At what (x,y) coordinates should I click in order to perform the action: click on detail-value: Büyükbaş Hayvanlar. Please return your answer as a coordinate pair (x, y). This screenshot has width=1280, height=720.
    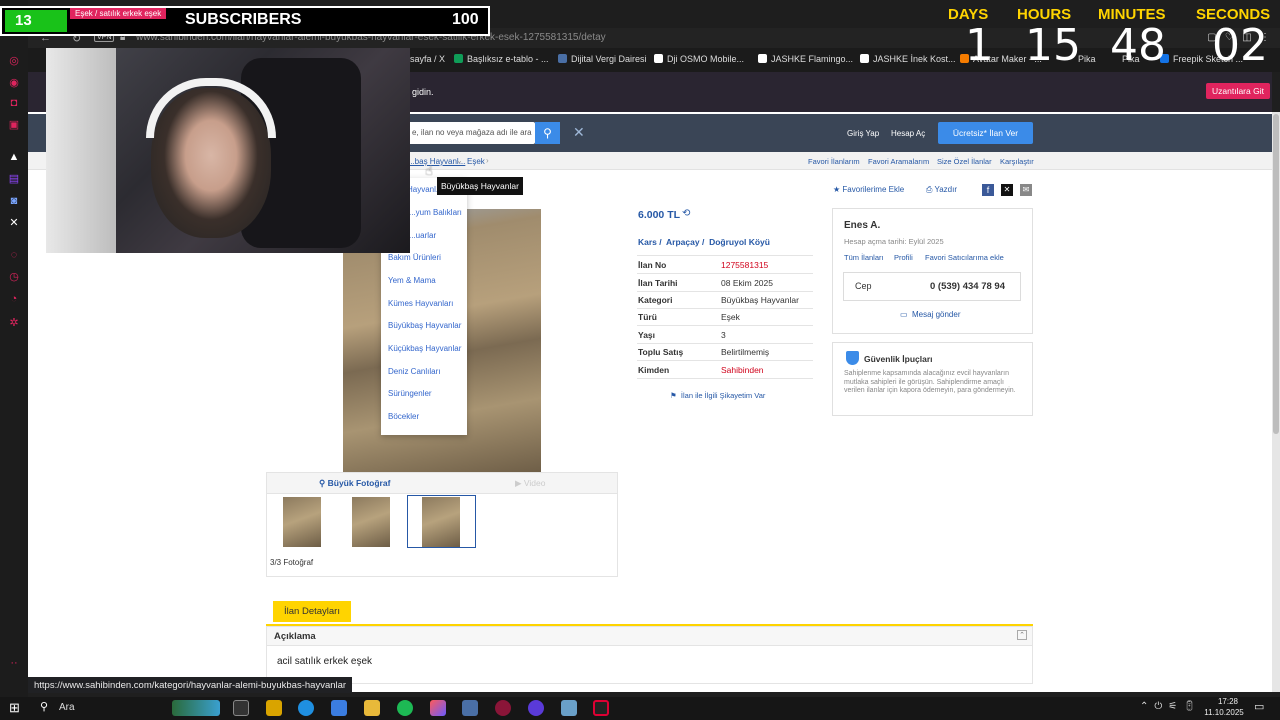
    Looking at the image, I should click on (760, 300).